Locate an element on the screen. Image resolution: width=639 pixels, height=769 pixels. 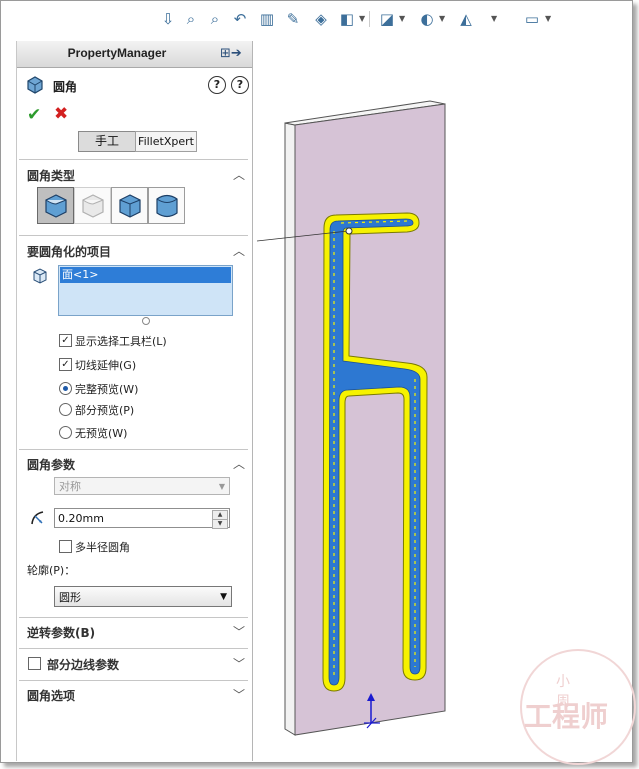
section-view-icon: ▥ is located at coordinates (267, 19).